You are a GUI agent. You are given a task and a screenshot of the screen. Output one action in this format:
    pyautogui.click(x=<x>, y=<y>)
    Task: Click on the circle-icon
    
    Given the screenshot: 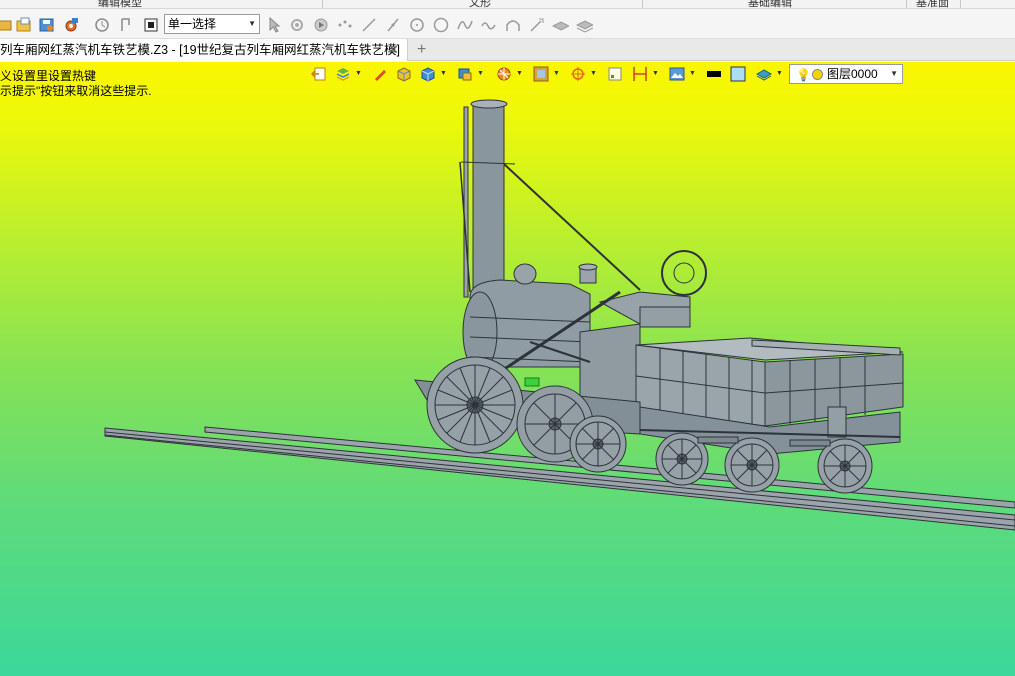 What is the action you would take?
    pyautogui.click(x=416, y=24)
    